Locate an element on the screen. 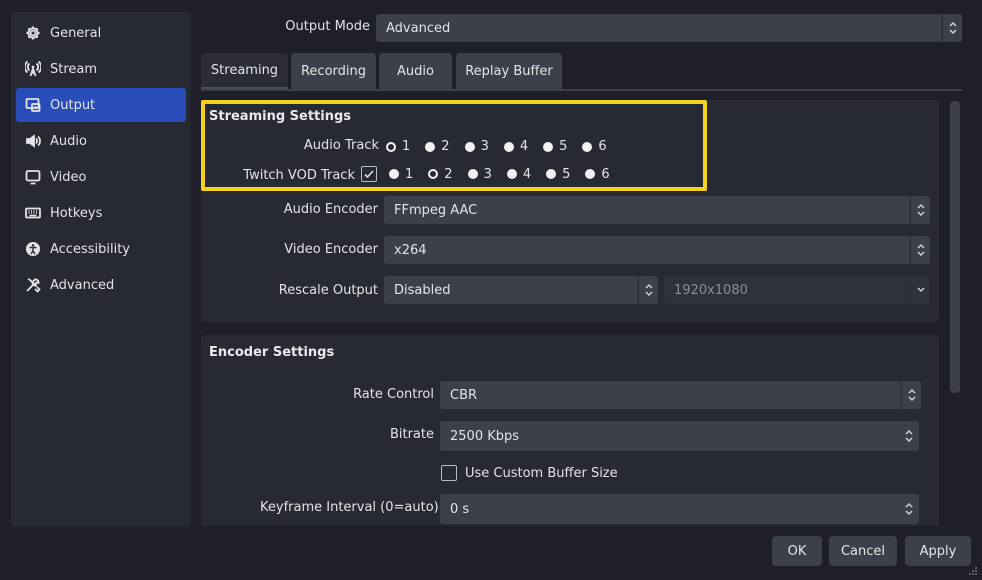 This screenshot has width=982, height=580. tab-label: Recording is located at coordinates (333, 71).